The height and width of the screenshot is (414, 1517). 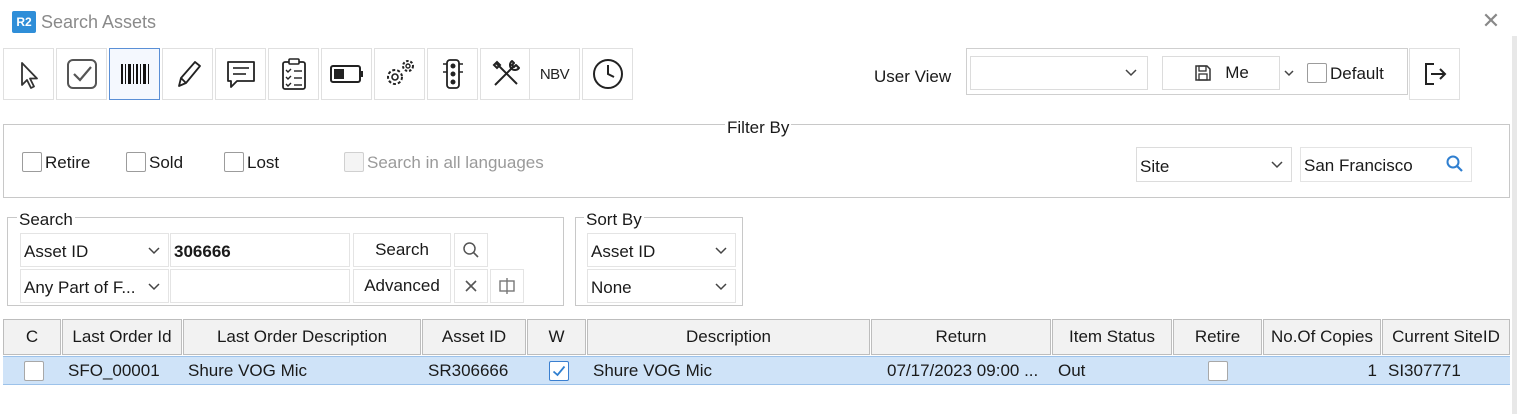 What do you see at coordinates (260, 286) in the screenshot?
I see `second-search-input` at bounding box center [260, 286].